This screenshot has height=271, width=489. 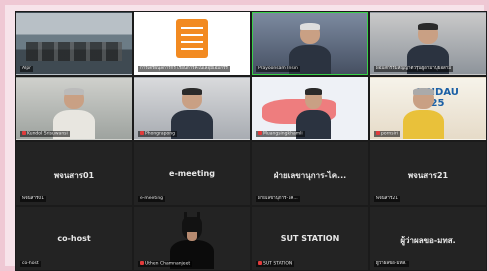 I want to click on participant-display-name: SUT STATION, so click(x=310, y=238).